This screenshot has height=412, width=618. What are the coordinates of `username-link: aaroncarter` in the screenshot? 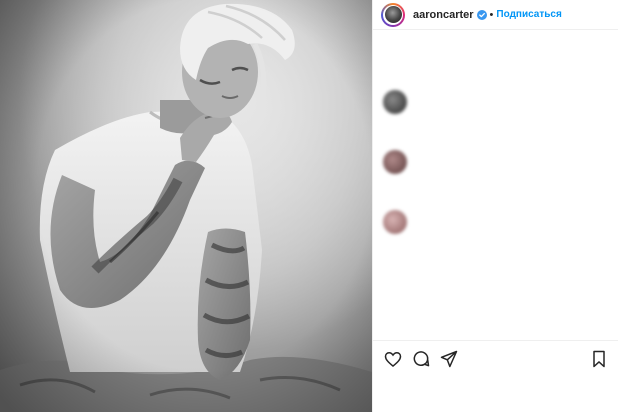 It's located at (443, 15).